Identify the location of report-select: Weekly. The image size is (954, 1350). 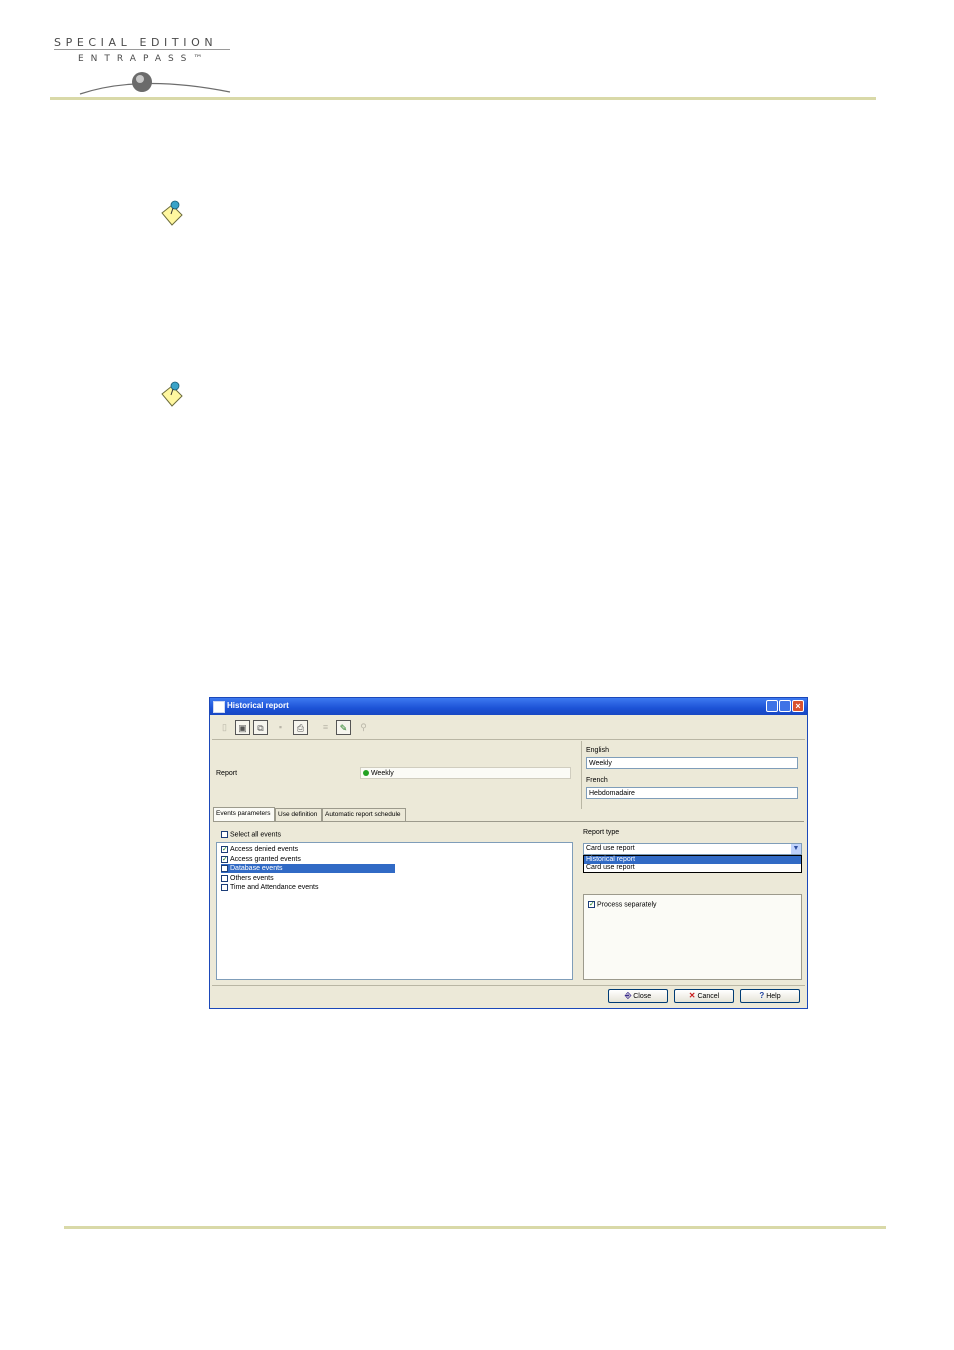
(465, 773).